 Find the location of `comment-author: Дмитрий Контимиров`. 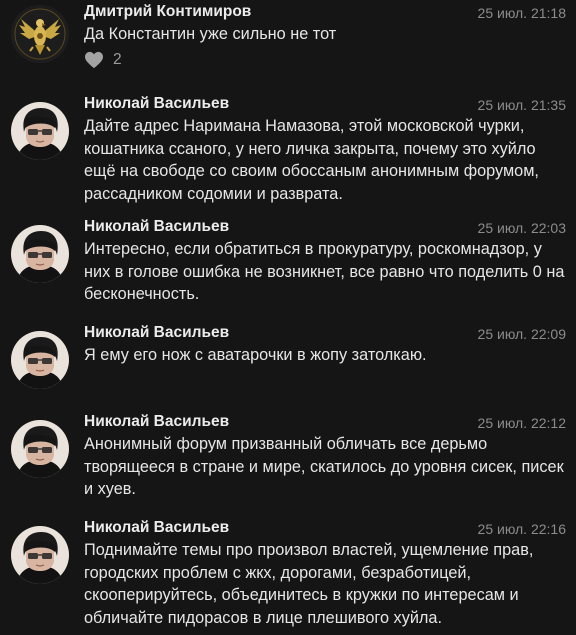

comment-author: Дмитрий Контимиров is located at coordinates (167, 12).